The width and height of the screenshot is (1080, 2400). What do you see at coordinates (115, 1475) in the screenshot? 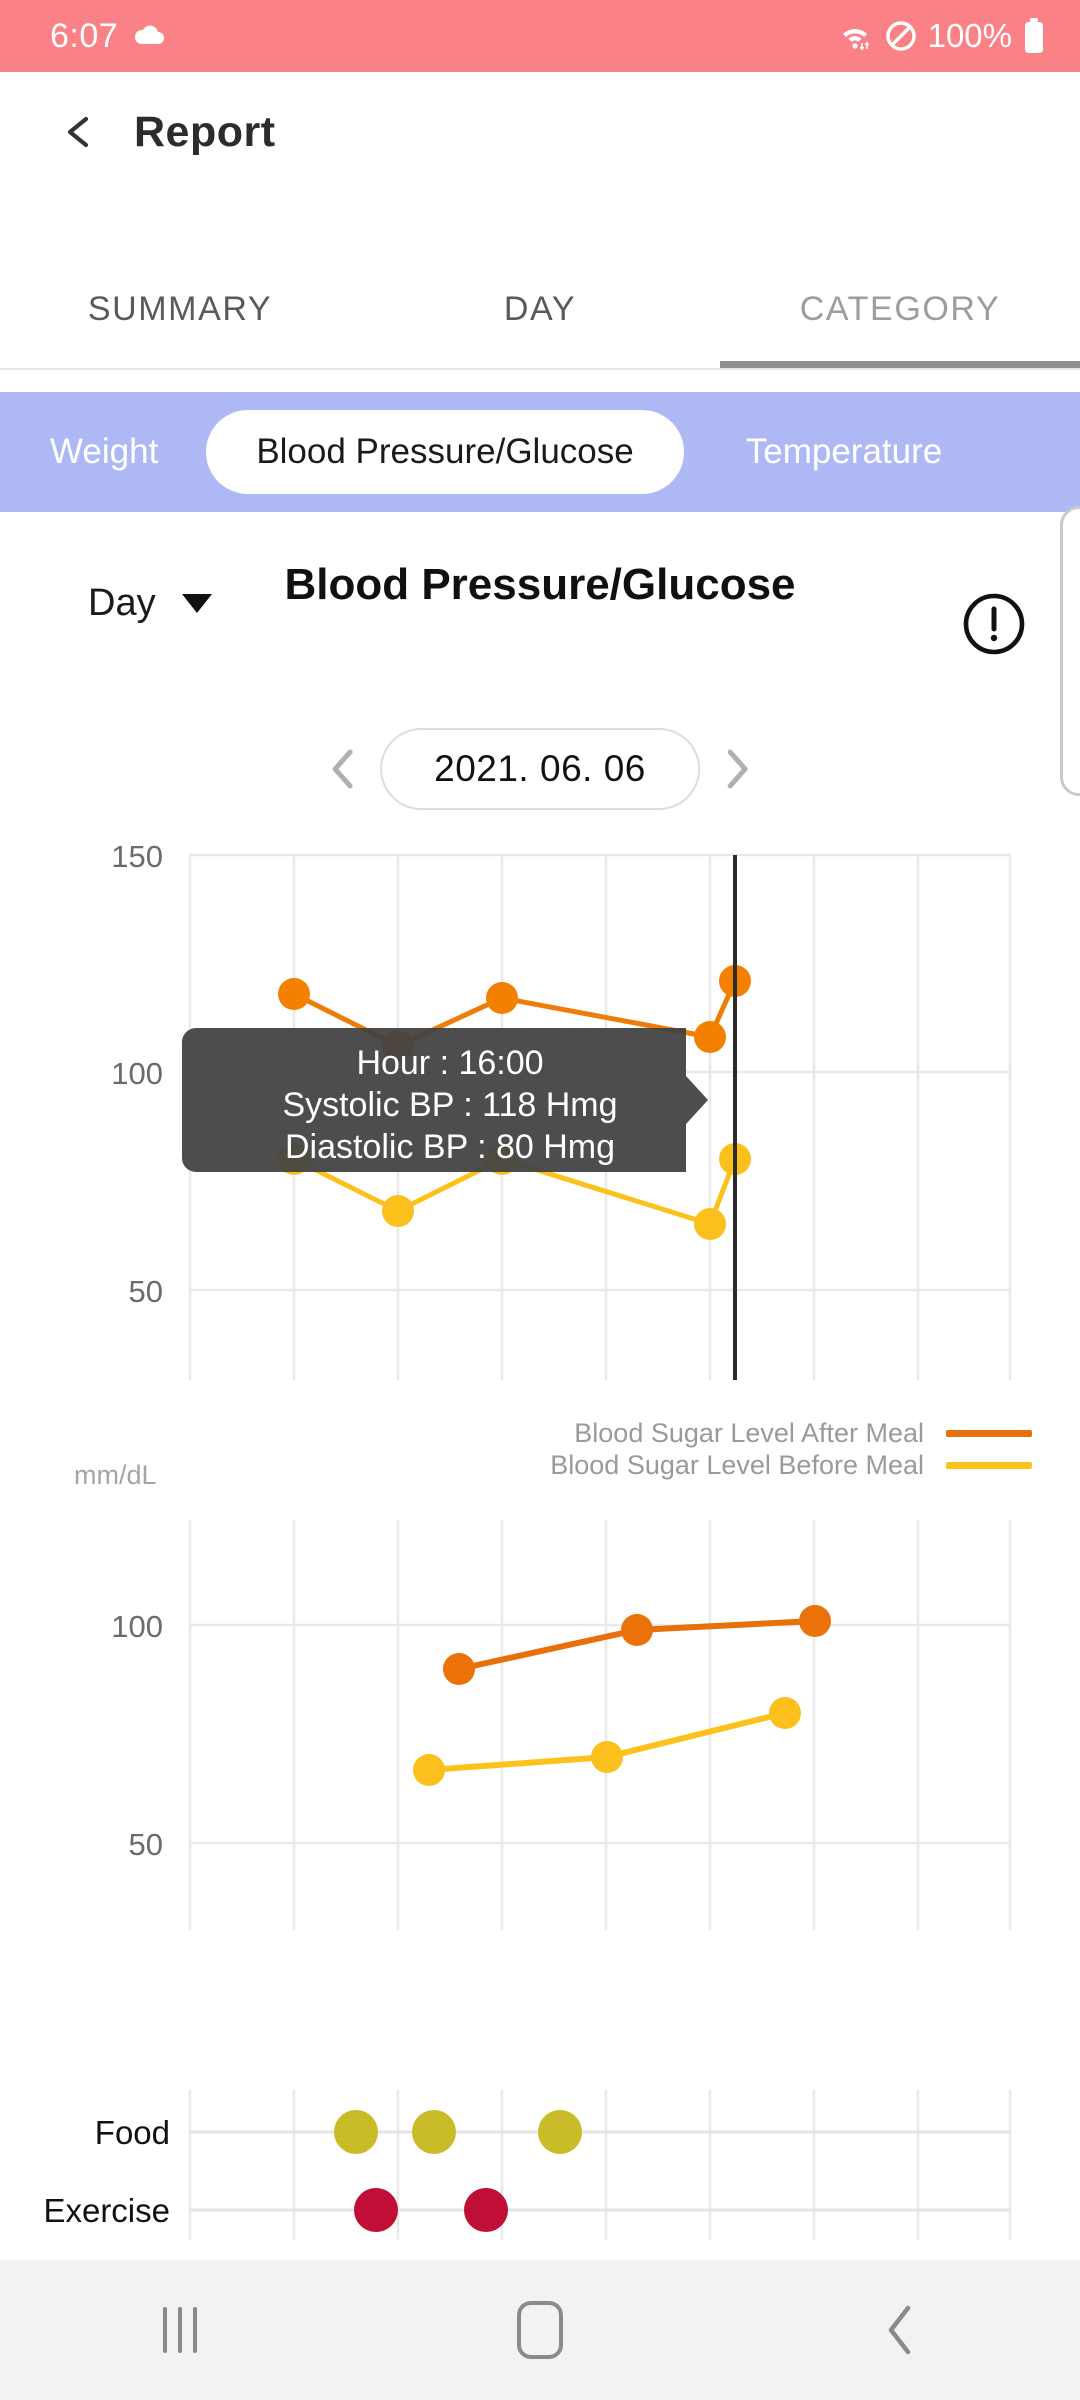
I see `glucose-axis-unit: mm/dL` at bounding box center [115, 1475].